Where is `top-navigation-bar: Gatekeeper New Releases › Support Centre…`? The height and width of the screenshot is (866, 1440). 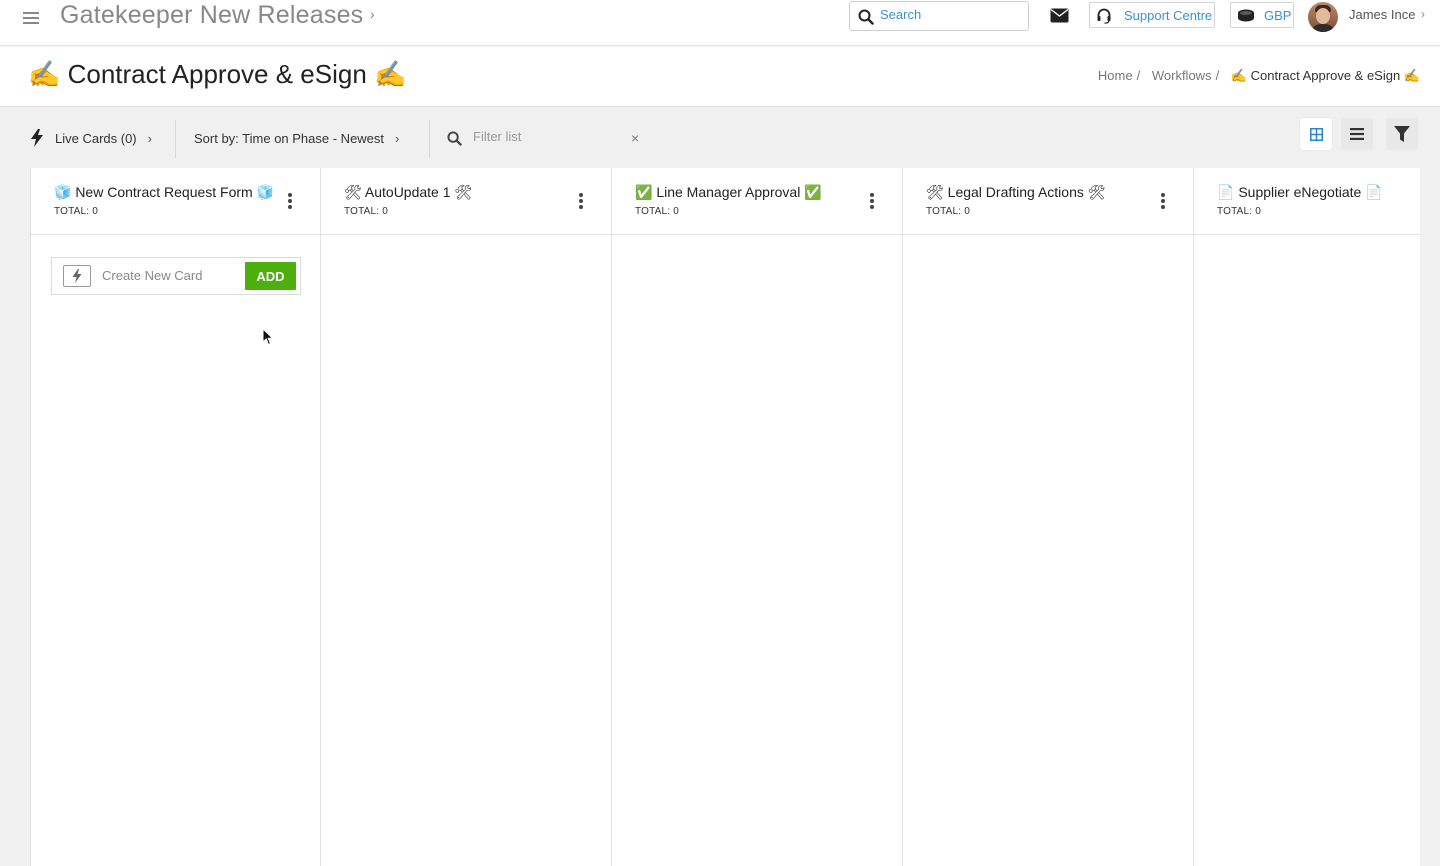 top-navigation-bar: Gatekeeper New Releases › Support Centre… is located at coordinates (720, 23).